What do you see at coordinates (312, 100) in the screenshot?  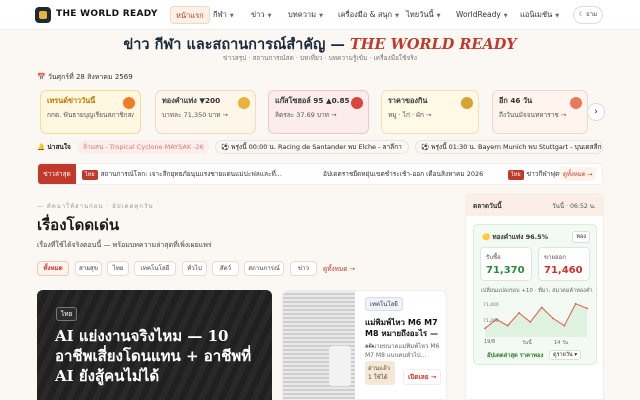 I see `info-card-title: แก๊สโซฮอล์ 95 ▲0.85` at bounding box center [312, 100].